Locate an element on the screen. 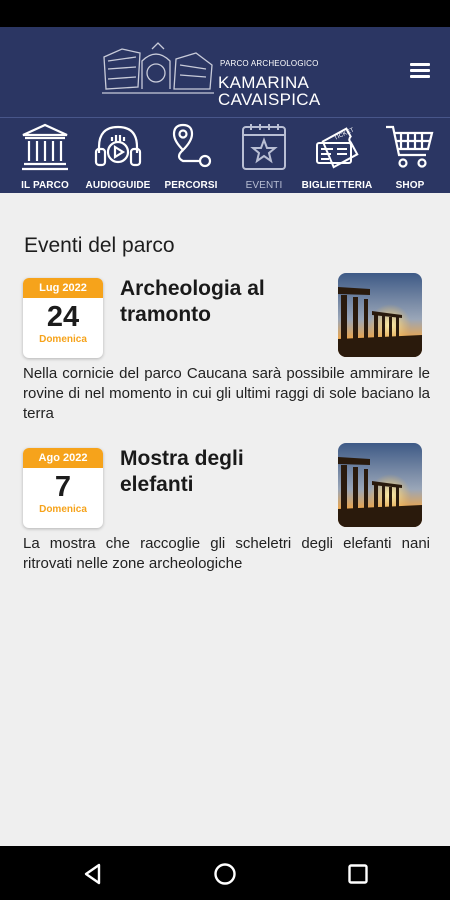 This screenshot has height=900, width=450. recents-icon is located at coordinates (358, 874).